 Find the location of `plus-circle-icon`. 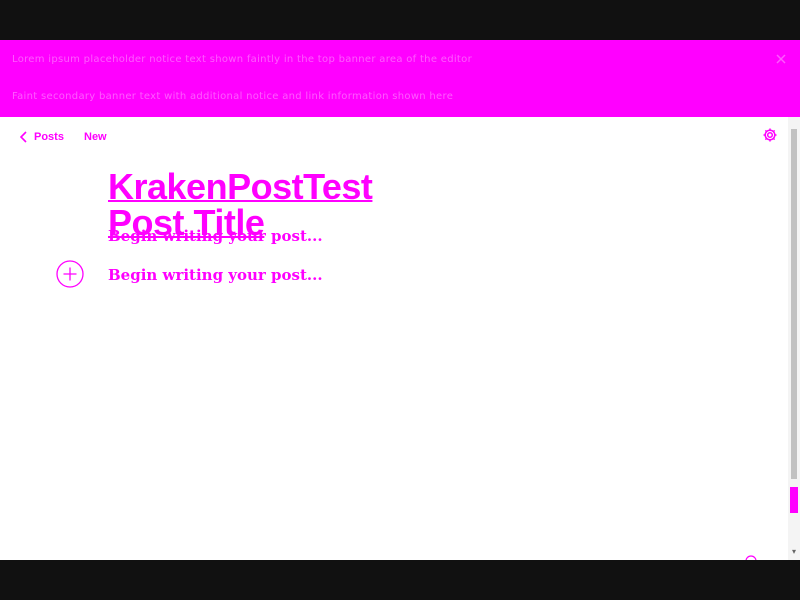

plus-circle-icon is located at coordinates (70, 274).